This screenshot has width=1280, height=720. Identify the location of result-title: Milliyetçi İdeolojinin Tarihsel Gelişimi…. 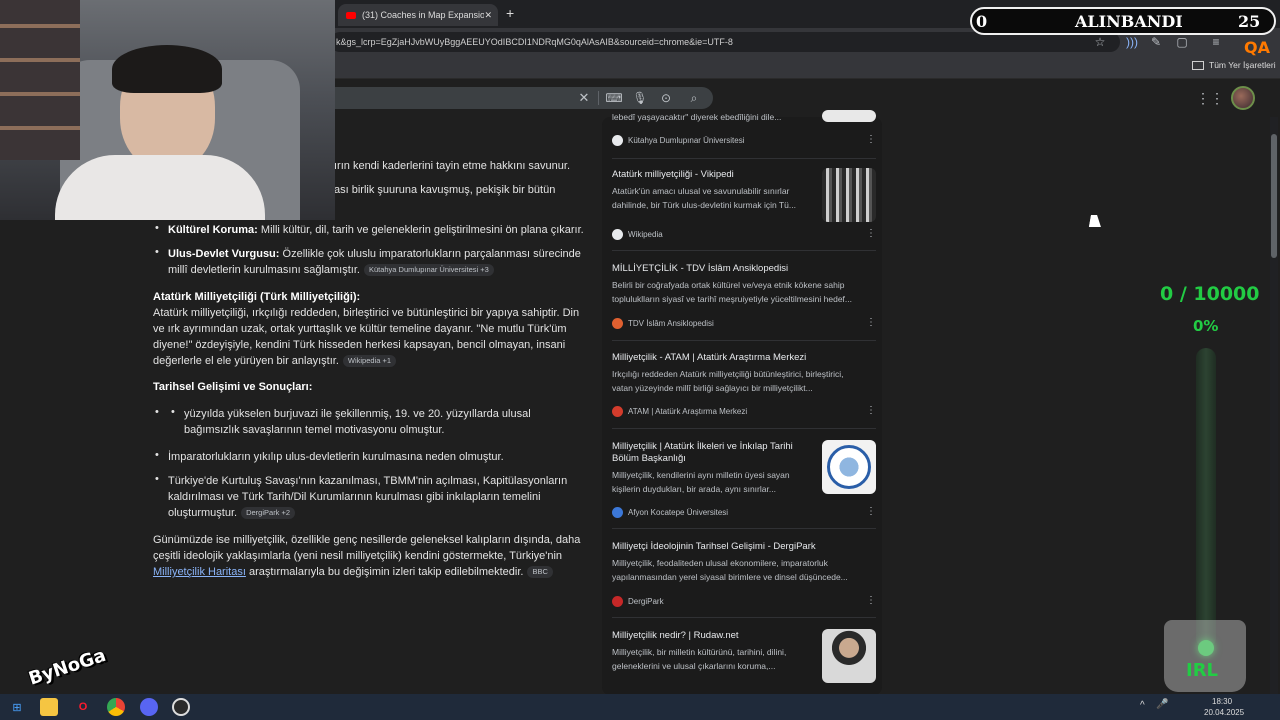
(714, 547).